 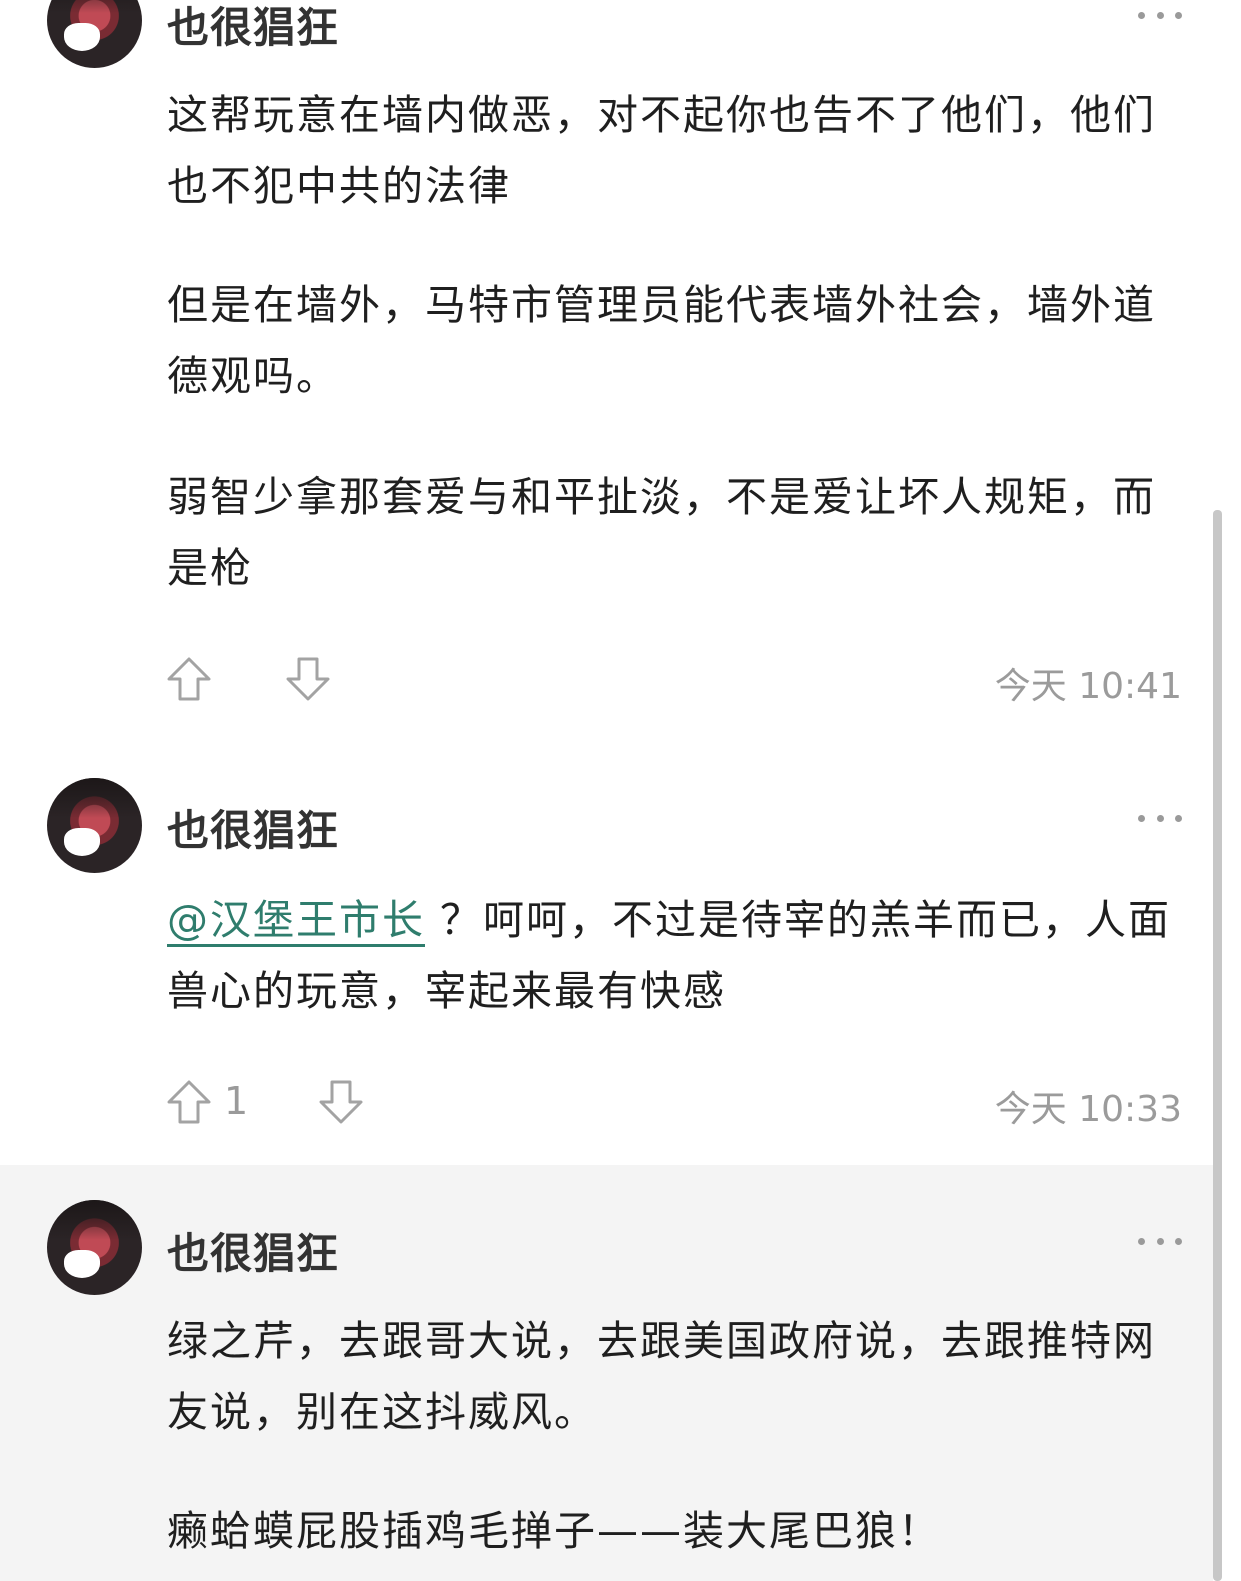 I want to click on comment-paragraph: 弱智少拿那套爱与和平扯淡，不是爱让坏人规矩，而是枪, so click(x=661, y=532).